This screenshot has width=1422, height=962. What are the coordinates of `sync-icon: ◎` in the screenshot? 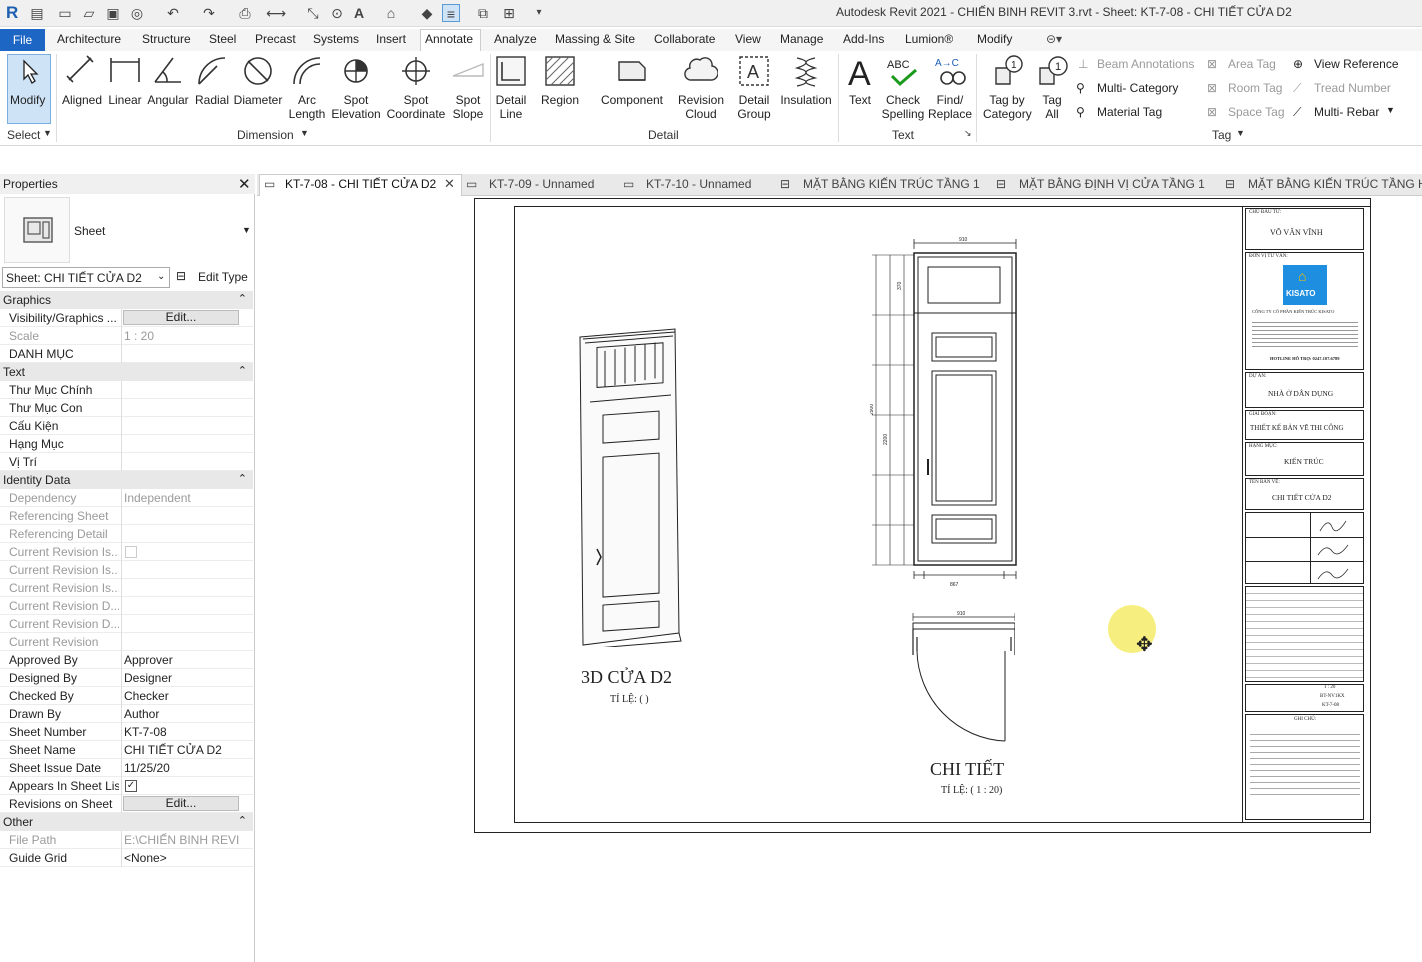 It's located at (137, 13).